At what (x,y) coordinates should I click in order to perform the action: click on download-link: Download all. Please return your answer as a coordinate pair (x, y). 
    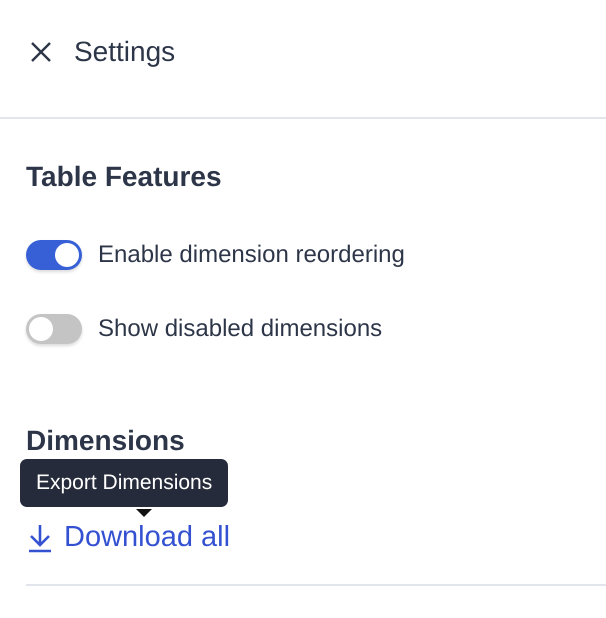
    Looking at the image, I should click on (128, 537).